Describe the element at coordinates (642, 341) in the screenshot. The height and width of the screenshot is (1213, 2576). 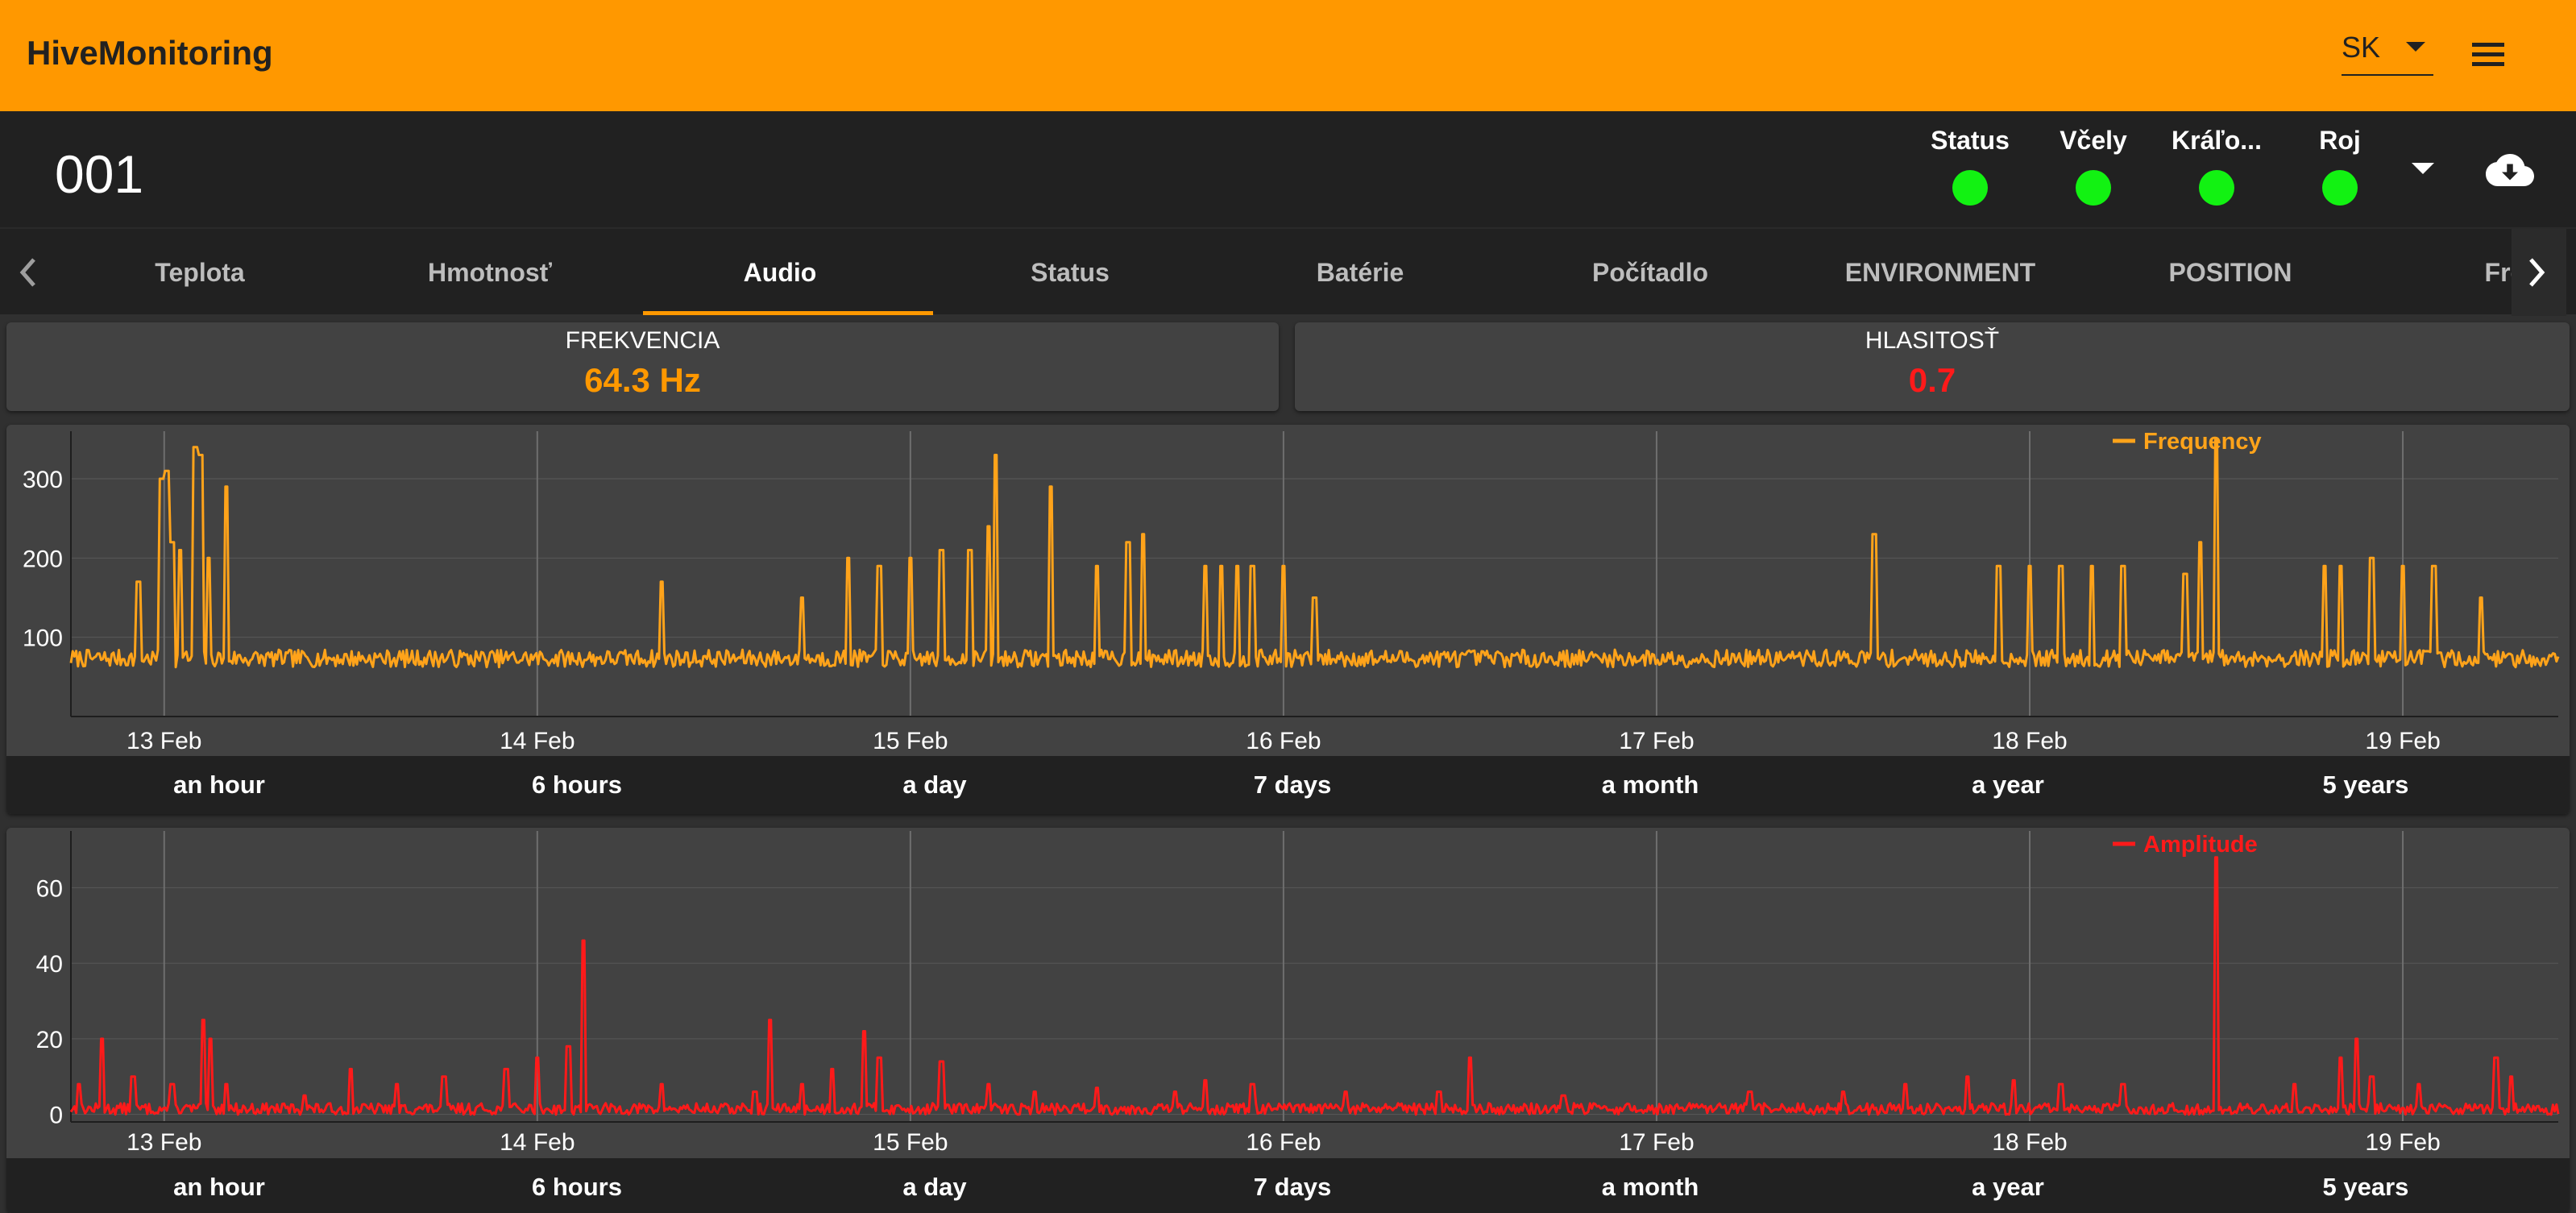
I see `frequency-card-title: FREKVENCIA` at that location.